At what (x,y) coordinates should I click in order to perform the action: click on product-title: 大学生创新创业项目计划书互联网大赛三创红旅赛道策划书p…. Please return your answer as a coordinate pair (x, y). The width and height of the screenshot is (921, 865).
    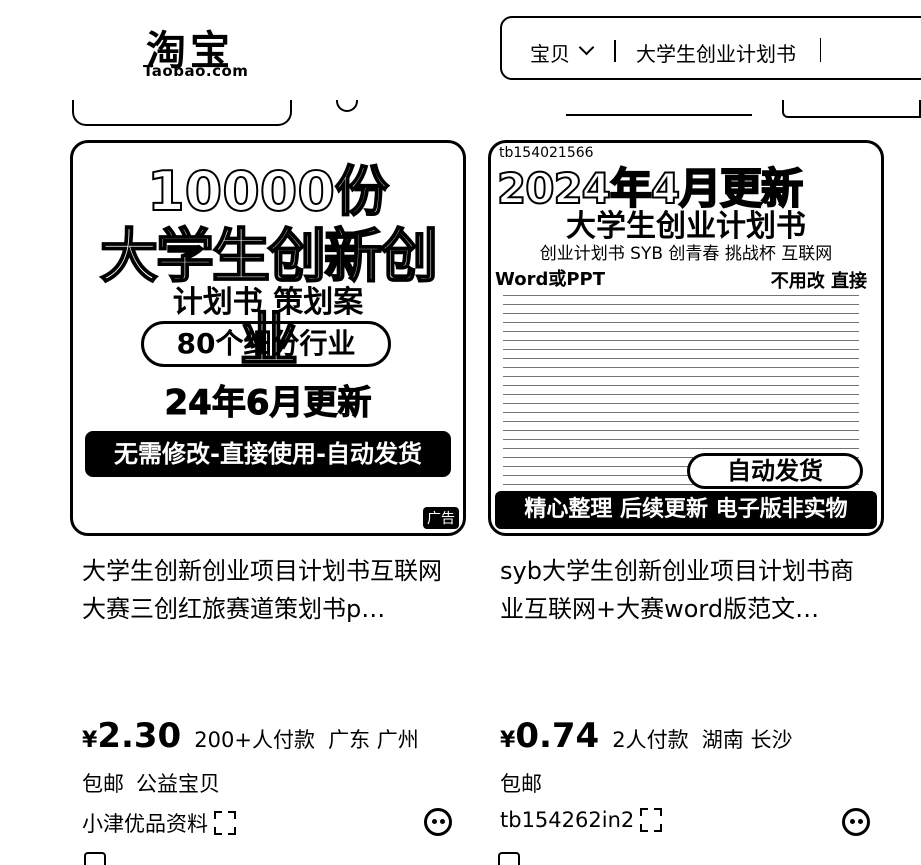
    Looking at the image, I should click on (269, 590).